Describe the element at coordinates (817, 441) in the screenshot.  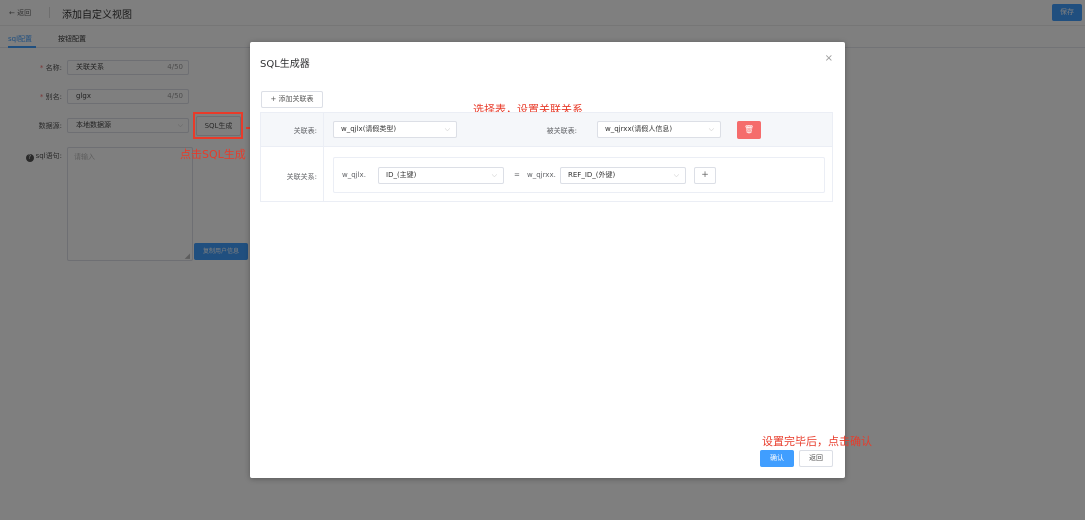
I see `annotation-confirm-hint: 设置完毕后，点击确认` at that location.